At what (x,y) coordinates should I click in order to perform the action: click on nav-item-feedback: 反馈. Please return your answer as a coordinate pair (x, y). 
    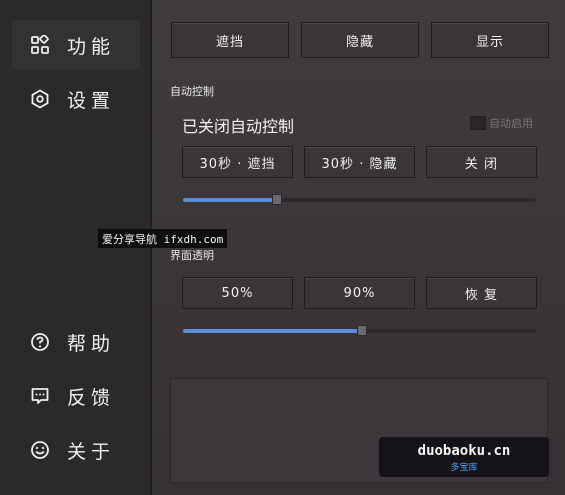
    Looking at the image, I should click on (76, 396).